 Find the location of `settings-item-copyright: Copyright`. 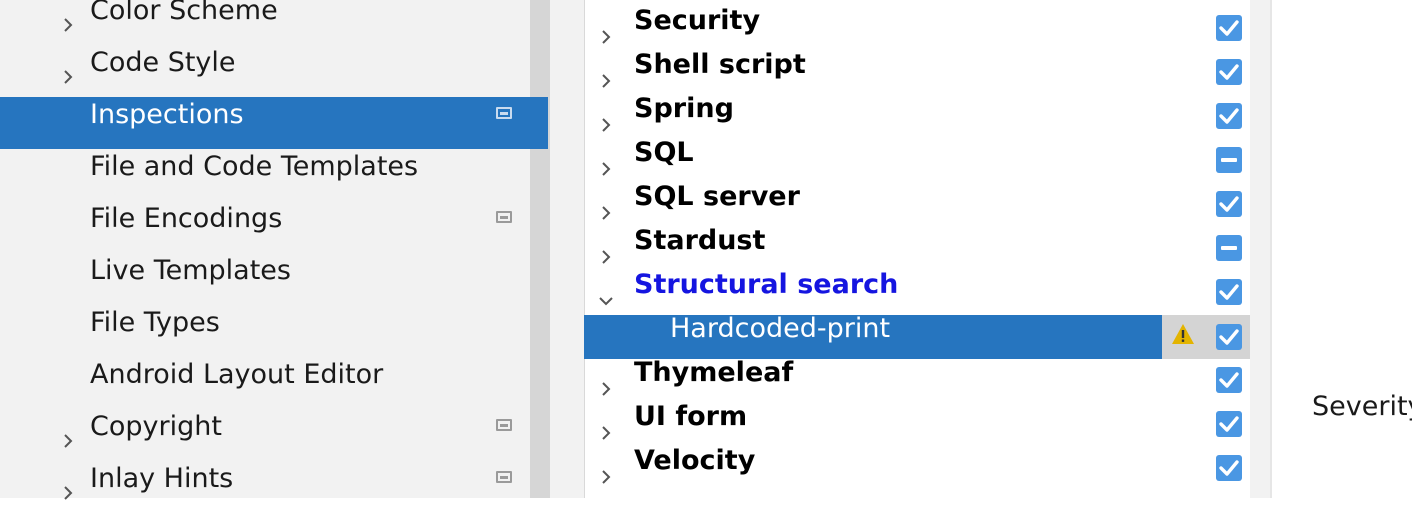

settings-item-copyright: Copyright is located at coordinates (274, 435).